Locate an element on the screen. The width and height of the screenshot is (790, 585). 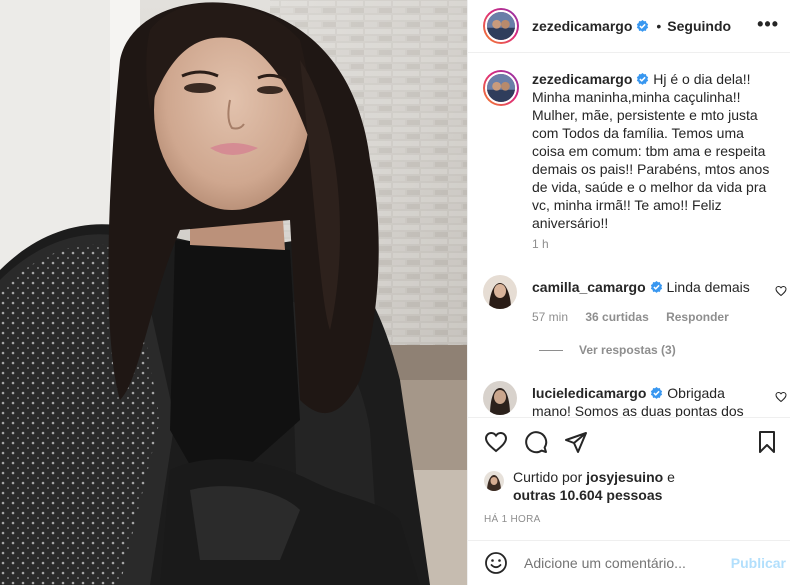
likes-prefix: Curtido por is located at coordinates (548, 477).